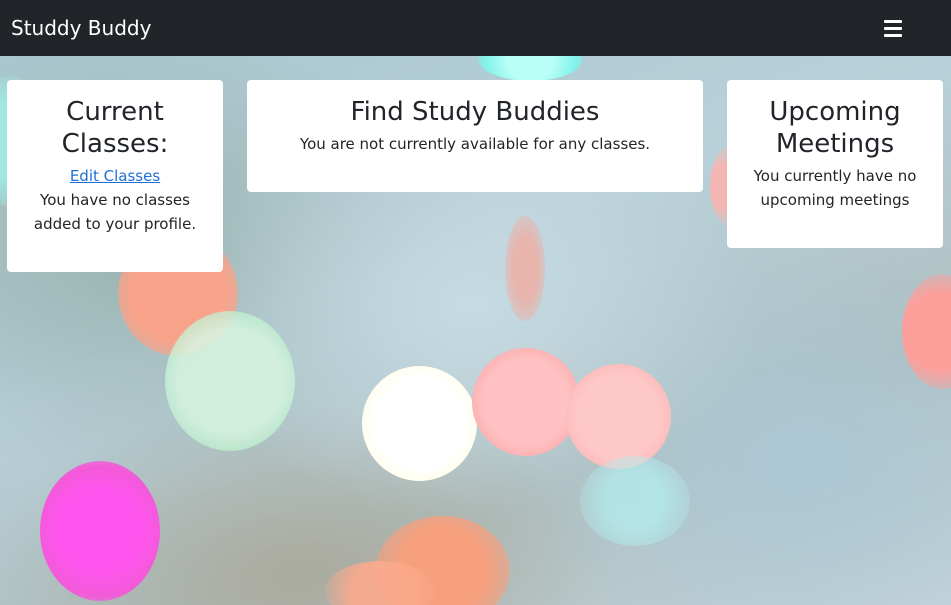  What do you see at coordinates (81, 28) in the screenshot?
I see `brand-link: Studdy Buddy` at bounding box center [81, 28].